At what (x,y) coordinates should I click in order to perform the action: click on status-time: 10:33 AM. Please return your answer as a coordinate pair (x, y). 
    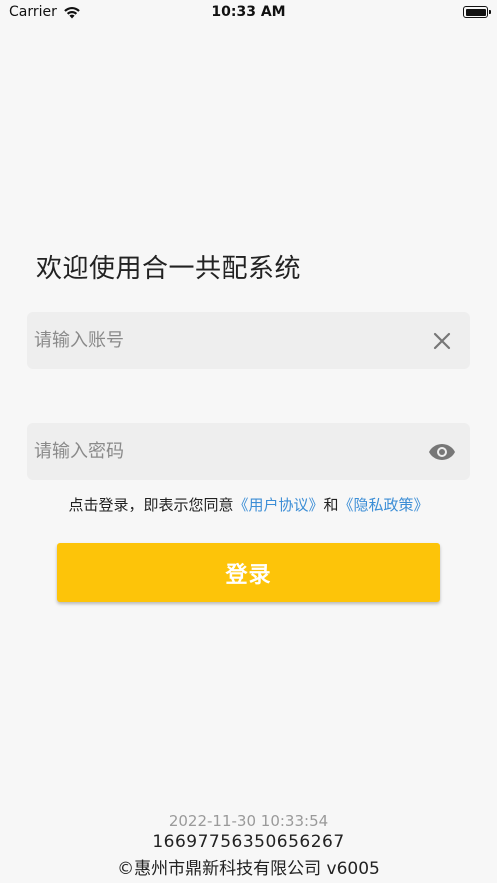
    Looking at the image, I should click on (248, 12).